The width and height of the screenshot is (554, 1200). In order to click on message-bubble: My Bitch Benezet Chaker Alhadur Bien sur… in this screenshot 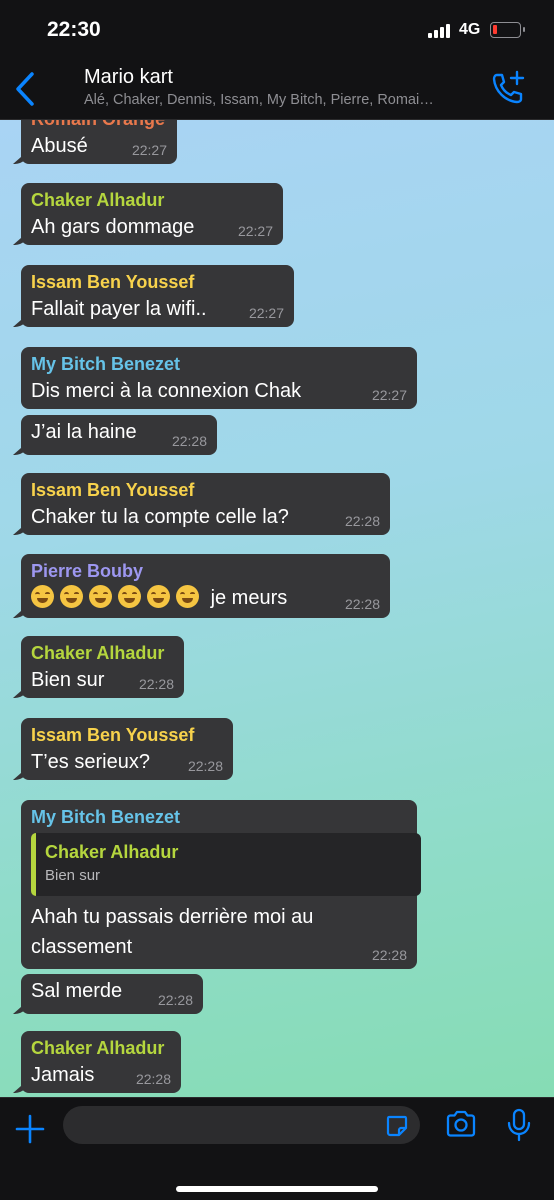, I will do `click(221, 884)`.